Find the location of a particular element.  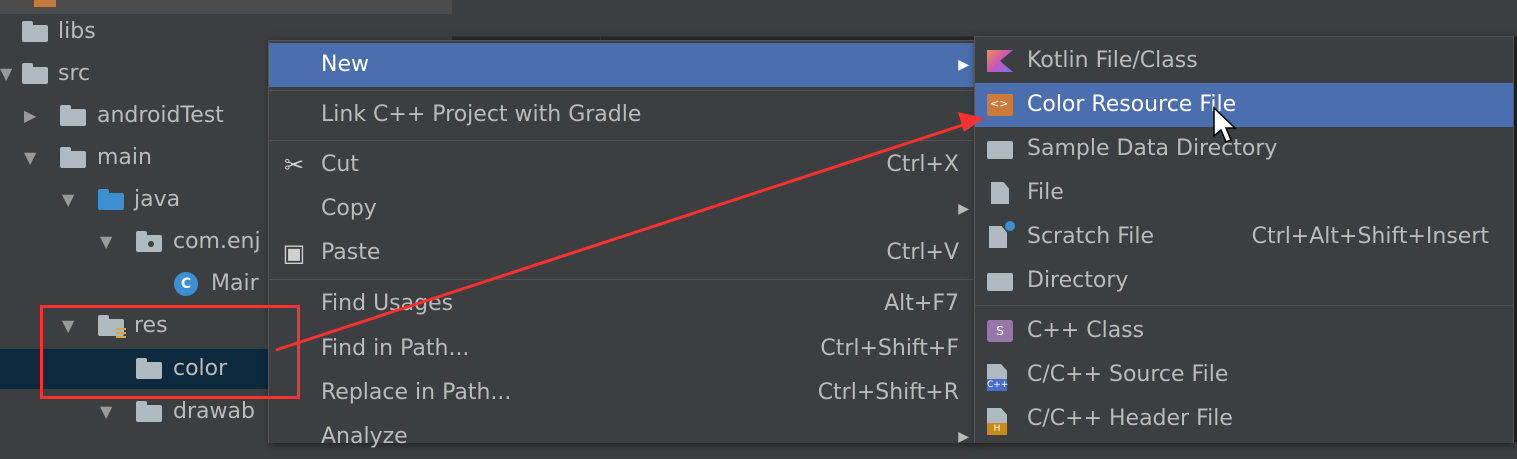

submenu-item-label: Directory is located at coordinates (1078, 280).